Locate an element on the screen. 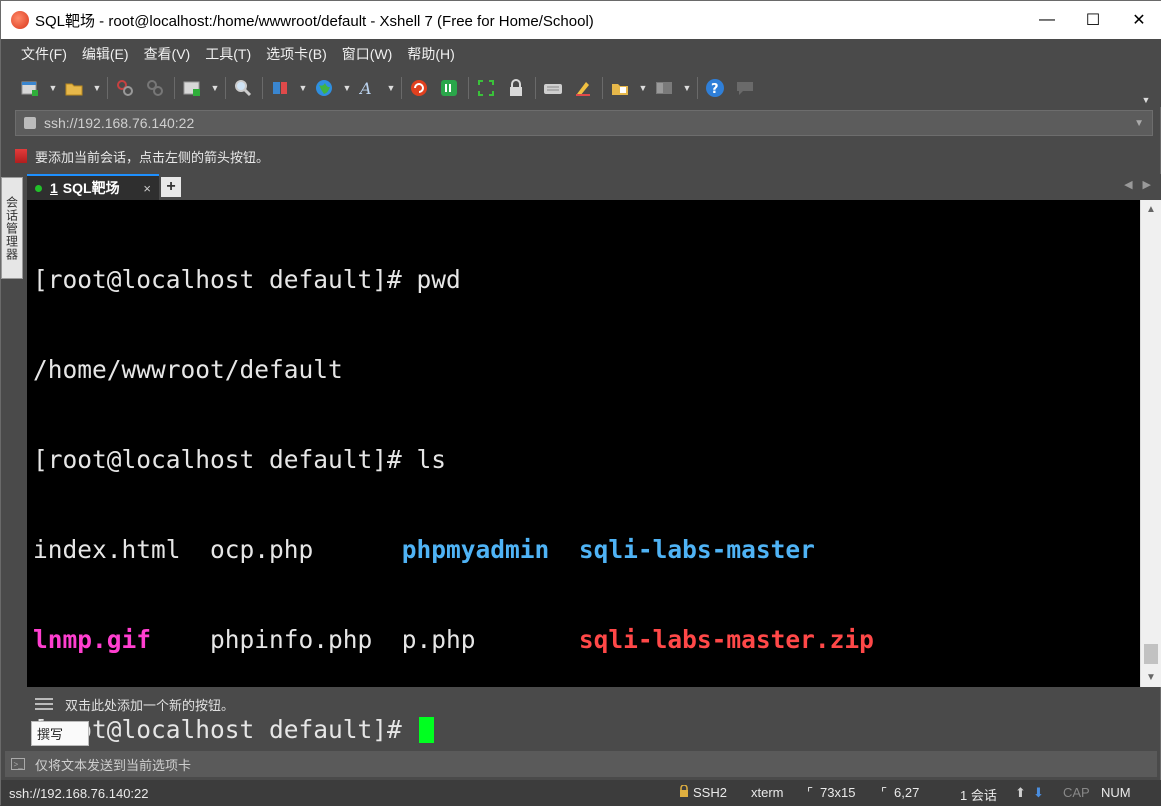  tab-next-icon: ▶ is located at coordinates (1147, 184).